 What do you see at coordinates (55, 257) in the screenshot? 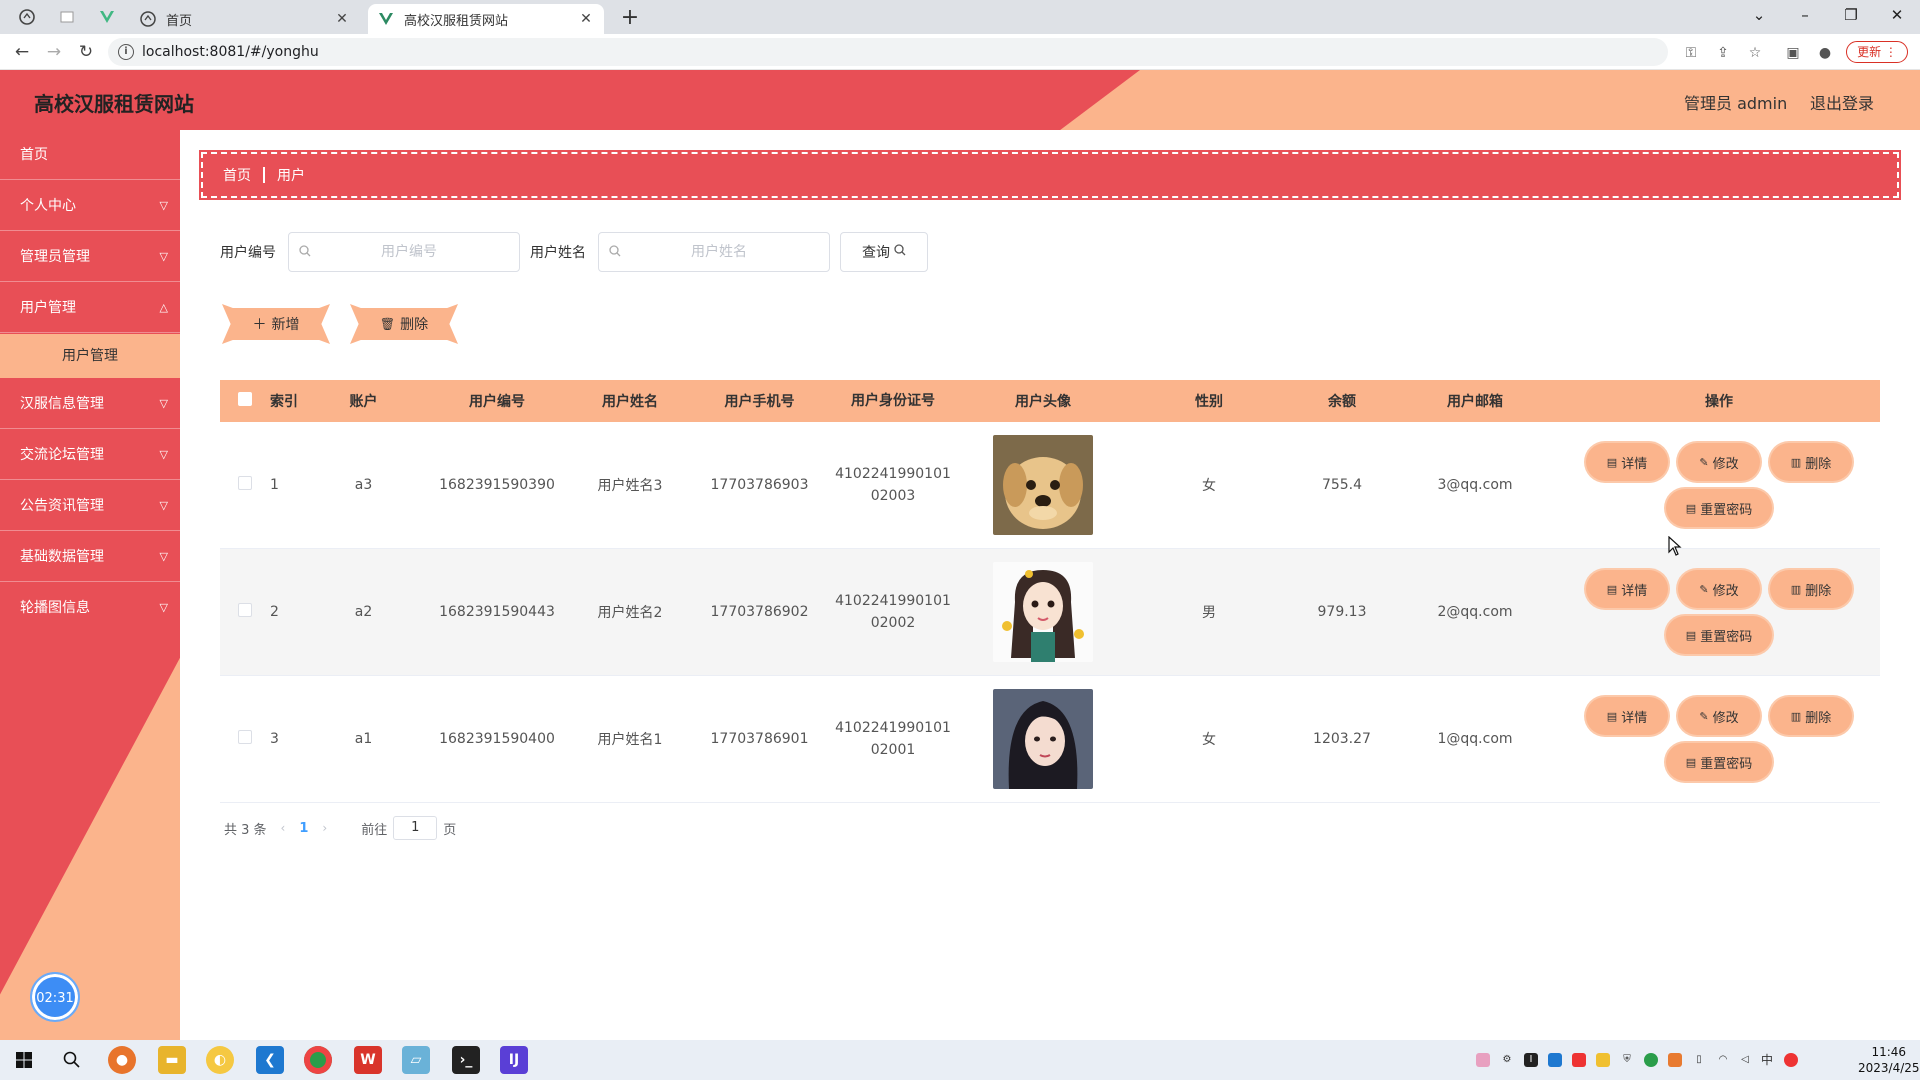
I see `sidebar-item-label: 管理员管理` at bounding box center [55, 257].